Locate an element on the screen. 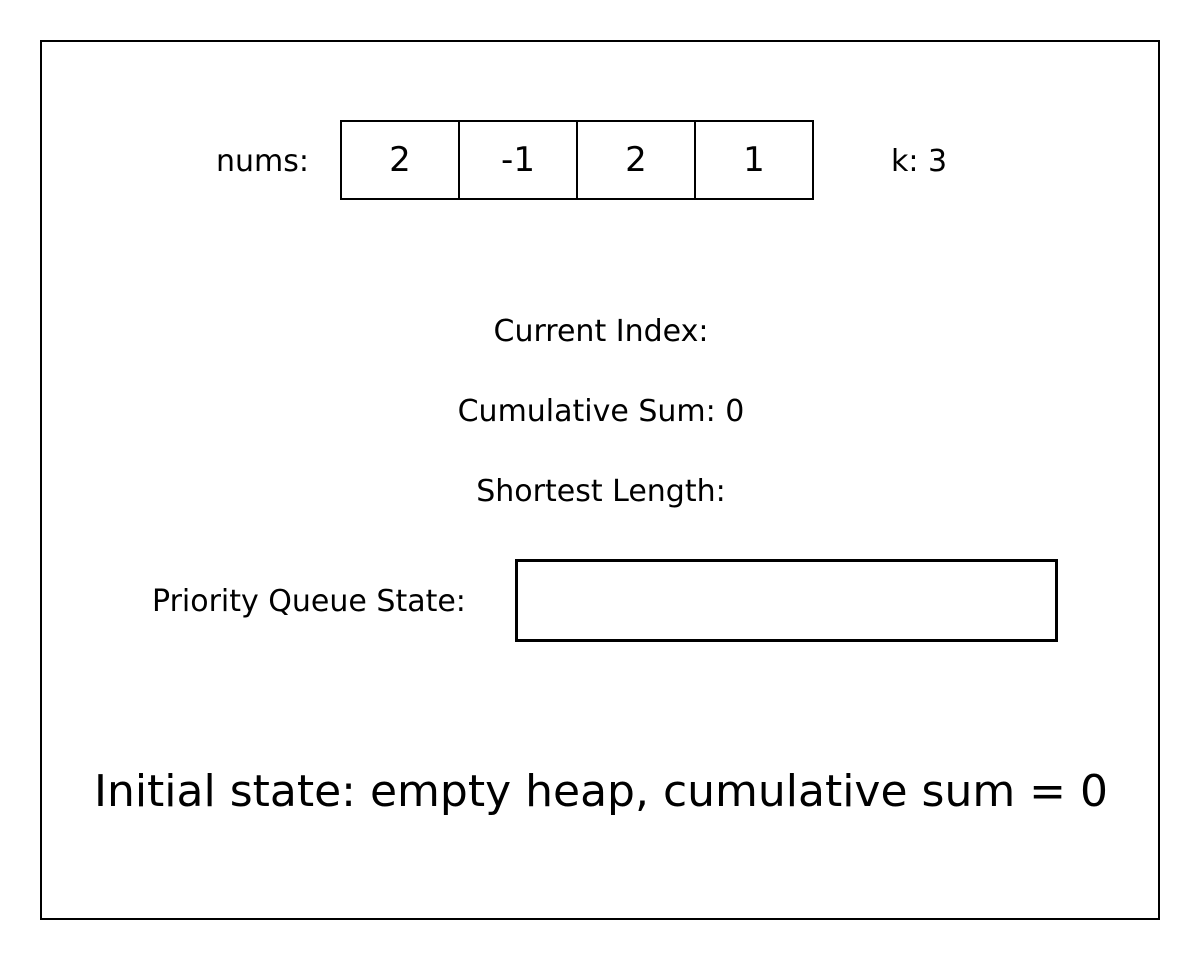 Image resolution: width=1202 pixels, height=962 pixels. nums-cell: -1 is located at coordinates (518, 160).